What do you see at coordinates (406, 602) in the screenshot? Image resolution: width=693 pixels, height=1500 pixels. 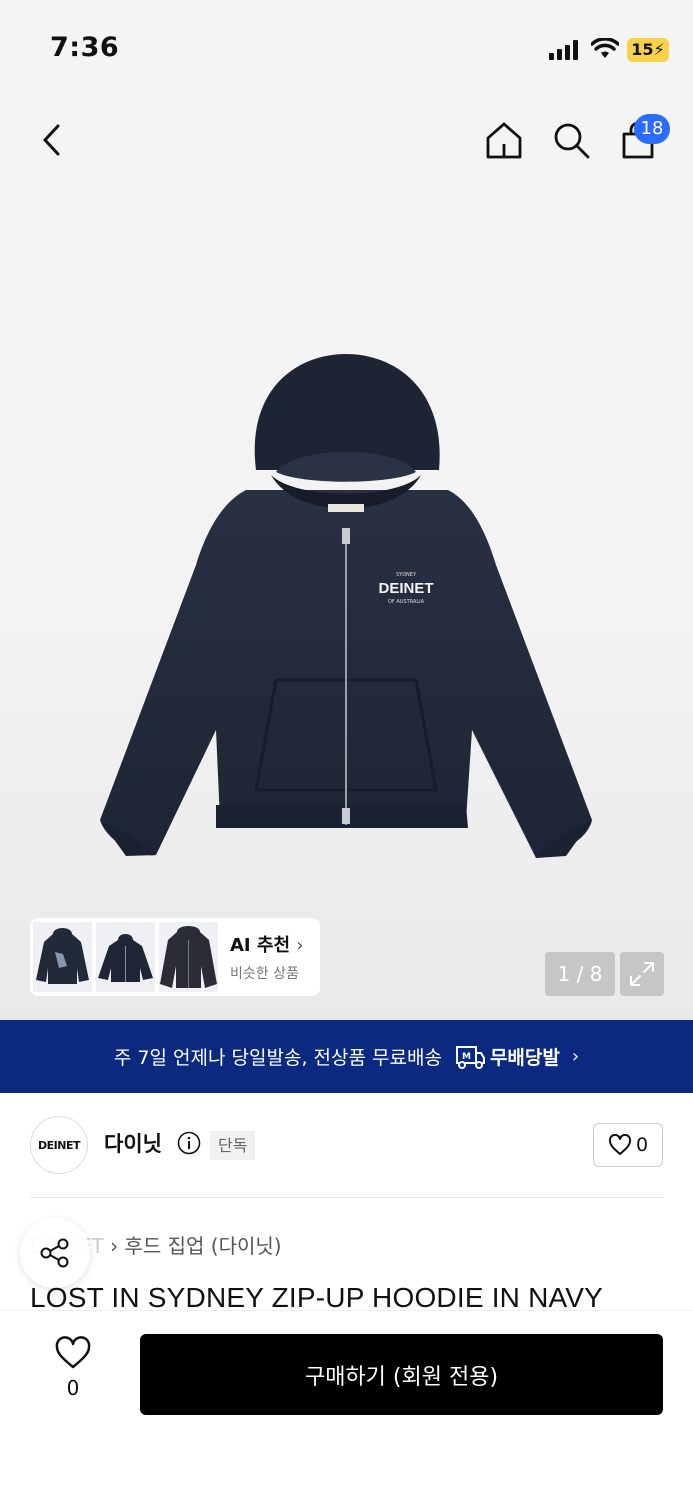 I see `svg-text: OF AUSTRALIA` at bounding box center [406, 602].